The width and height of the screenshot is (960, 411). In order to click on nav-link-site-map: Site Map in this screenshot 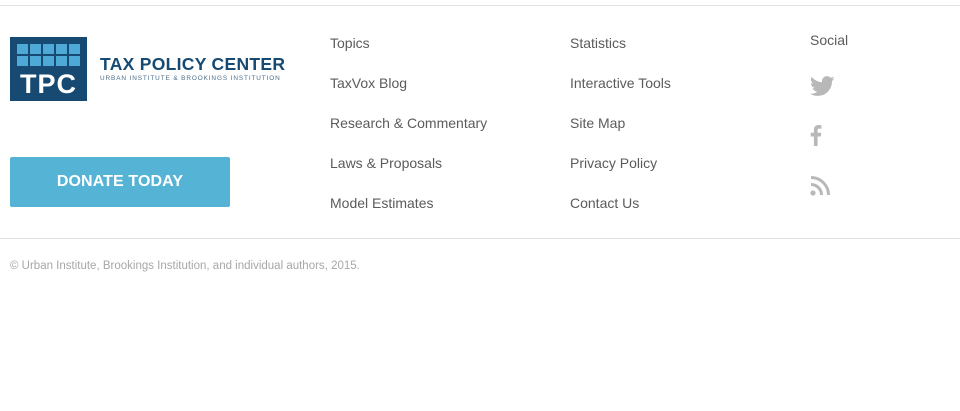, I will do `click(597, 123)`.